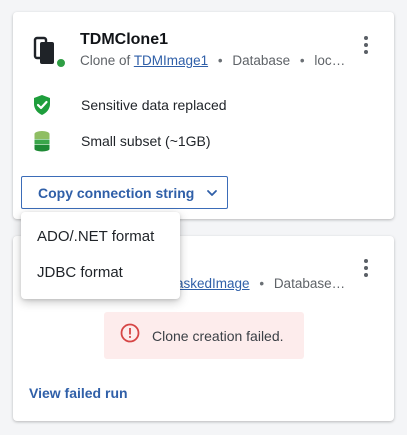  What do you see at coordinates (116, 192) in the screenshot?
I see `button-label: Copy connection string` at bounding box center [116, 192].